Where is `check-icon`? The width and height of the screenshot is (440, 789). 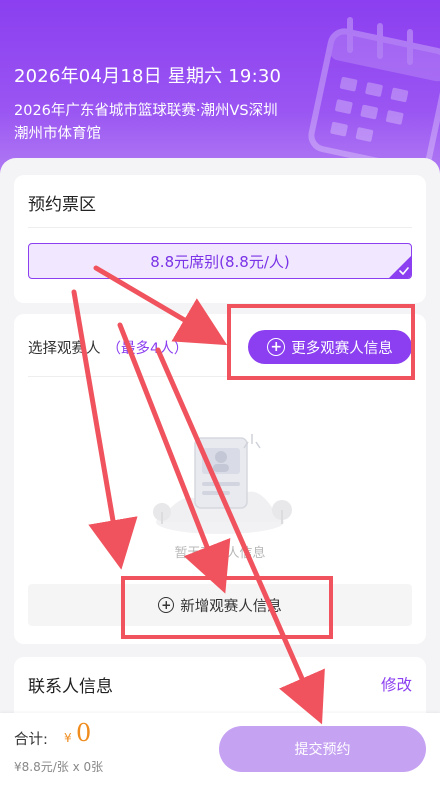 check-icon is located at coordinates (400, 267).